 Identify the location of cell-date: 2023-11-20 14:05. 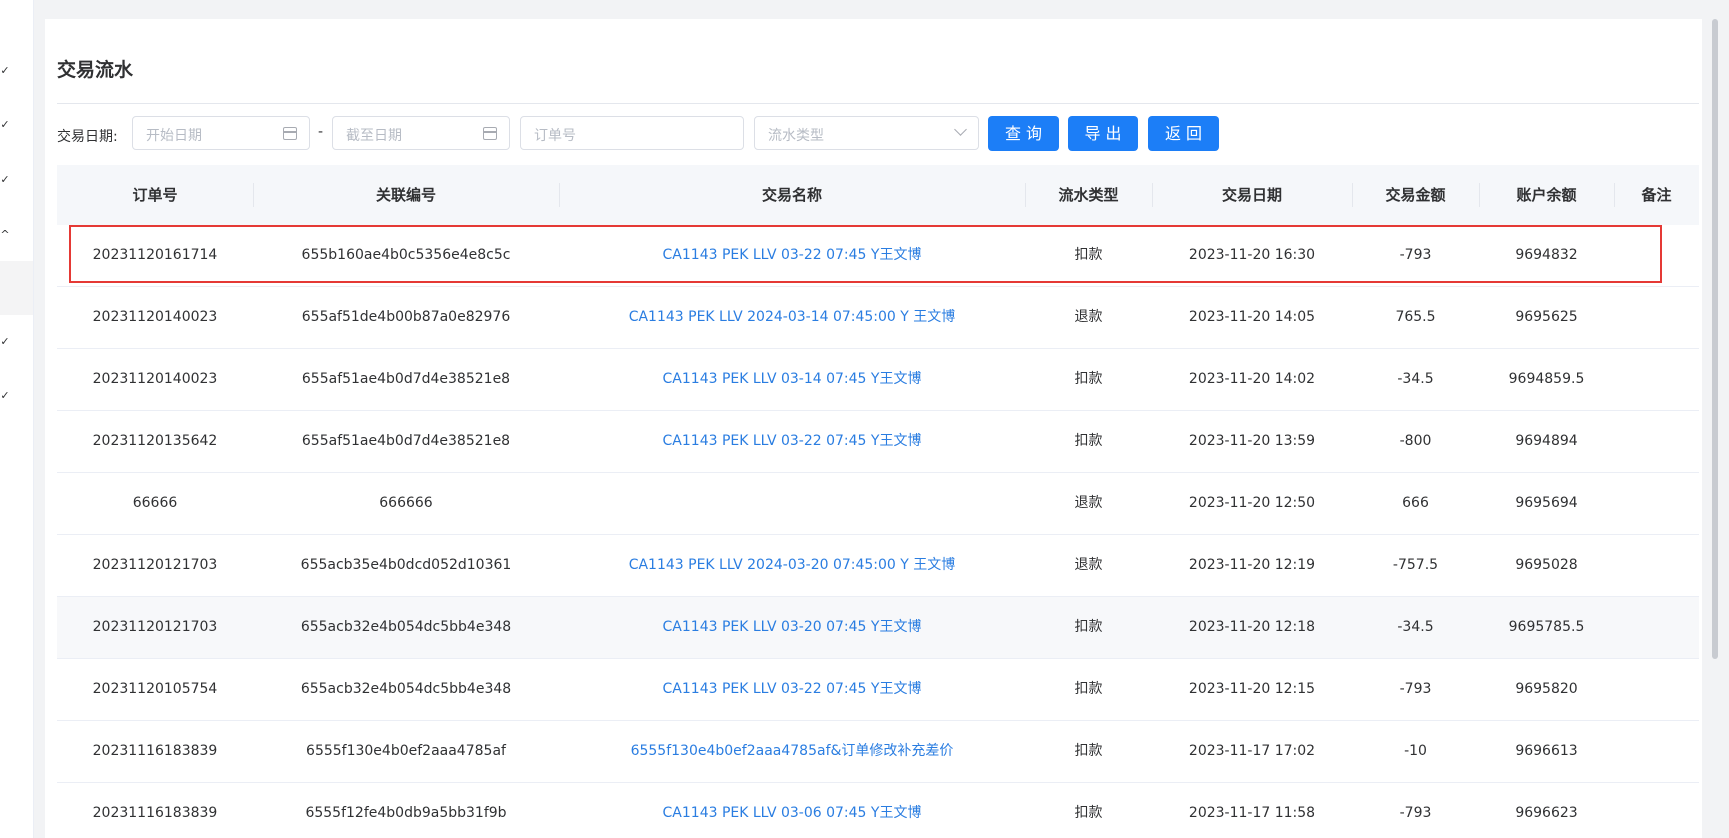
(1252, 317).